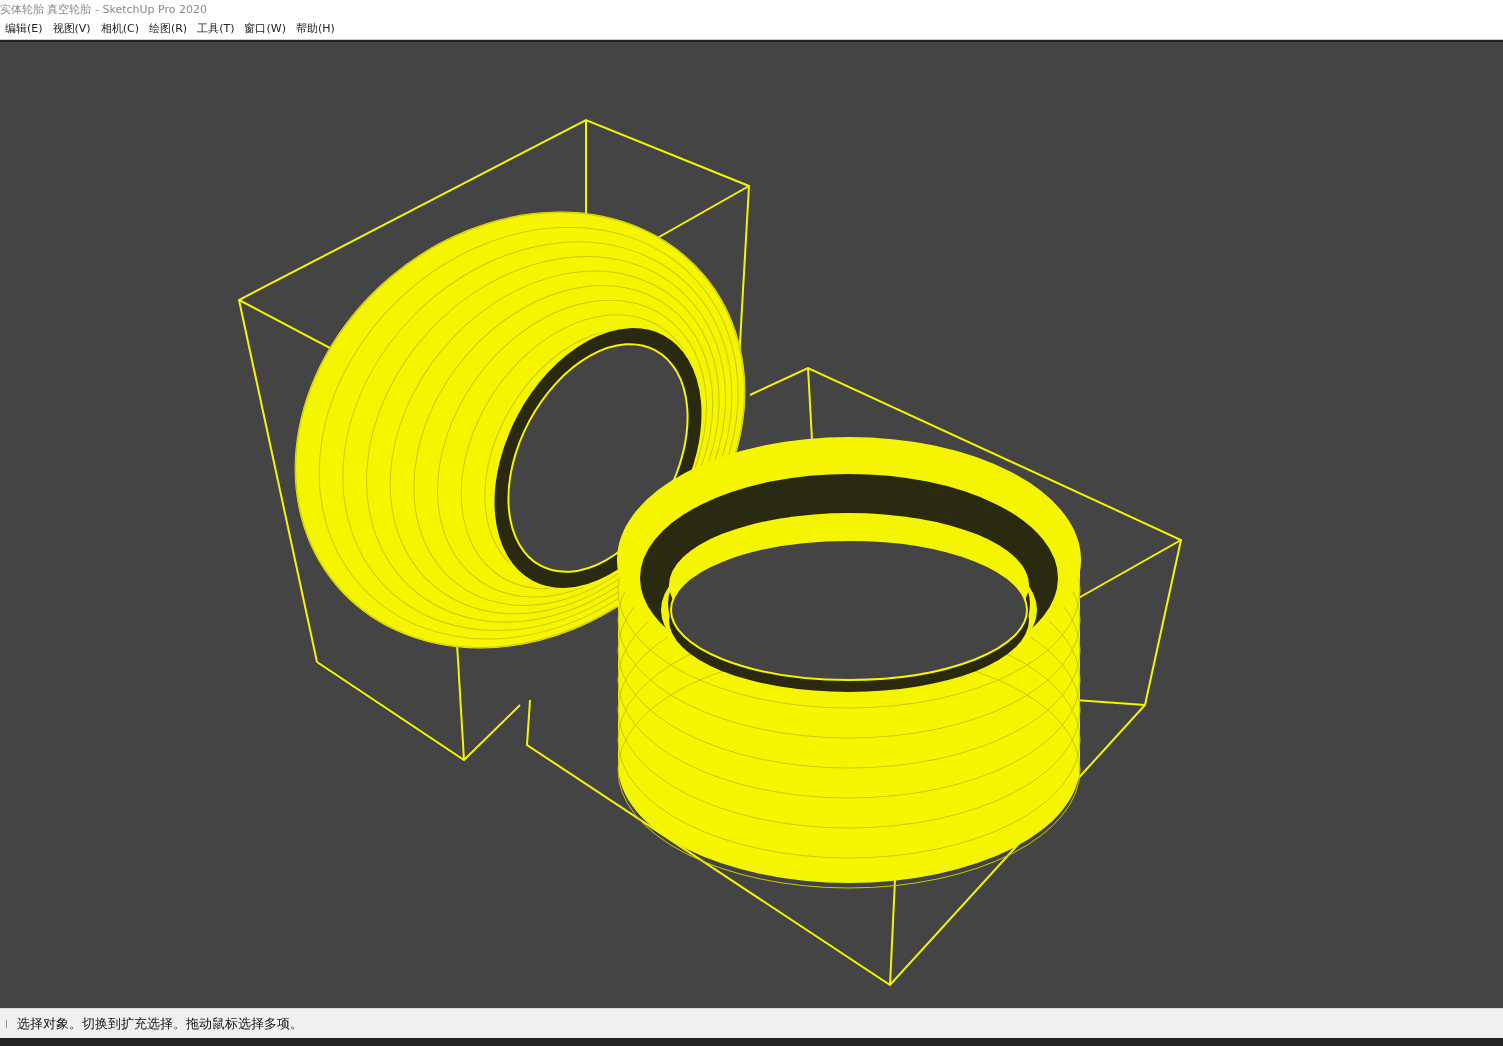 Image resolution: width=1503 pixels, height=1046 pixels. Describe the element at coordinates (216, 28) in the screenshot. I see `menu-item: 工具(T)` at that location.